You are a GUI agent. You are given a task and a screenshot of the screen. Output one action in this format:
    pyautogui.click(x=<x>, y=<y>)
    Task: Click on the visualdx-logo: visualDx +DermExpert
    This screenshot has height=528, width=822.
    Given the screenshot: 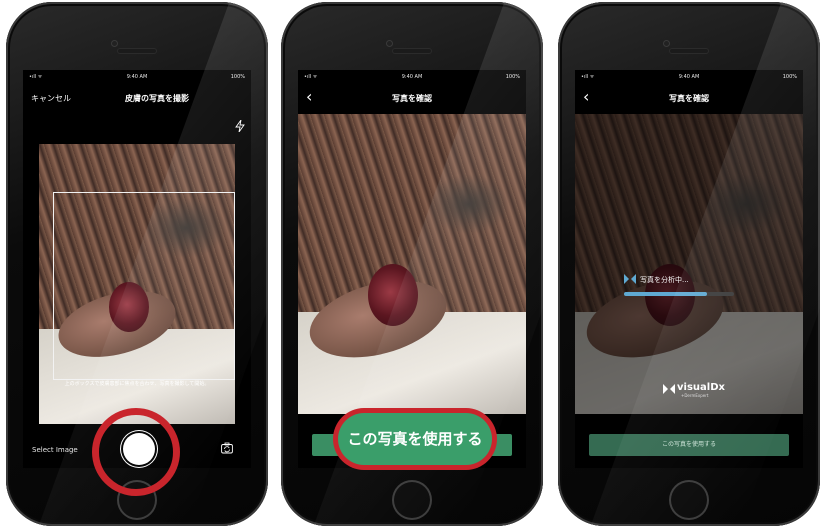 What is the action you would take?
    pyautogui.click(x=698, y=392)
    